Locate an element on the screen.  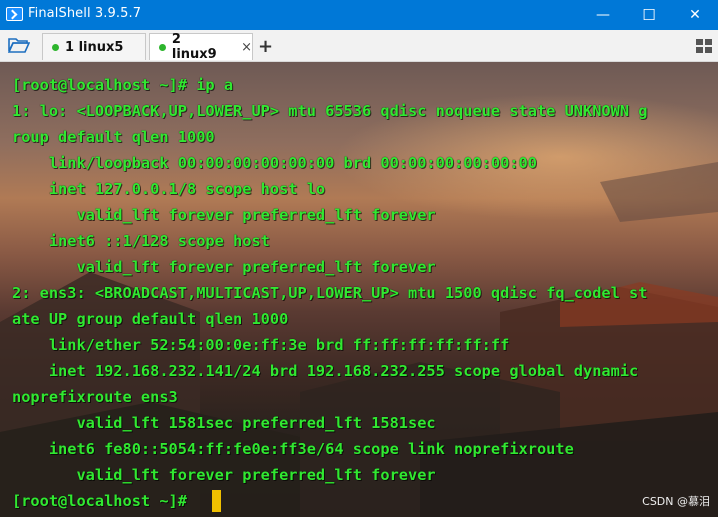
add-tab-button: + is located at coordinates (265, 46).